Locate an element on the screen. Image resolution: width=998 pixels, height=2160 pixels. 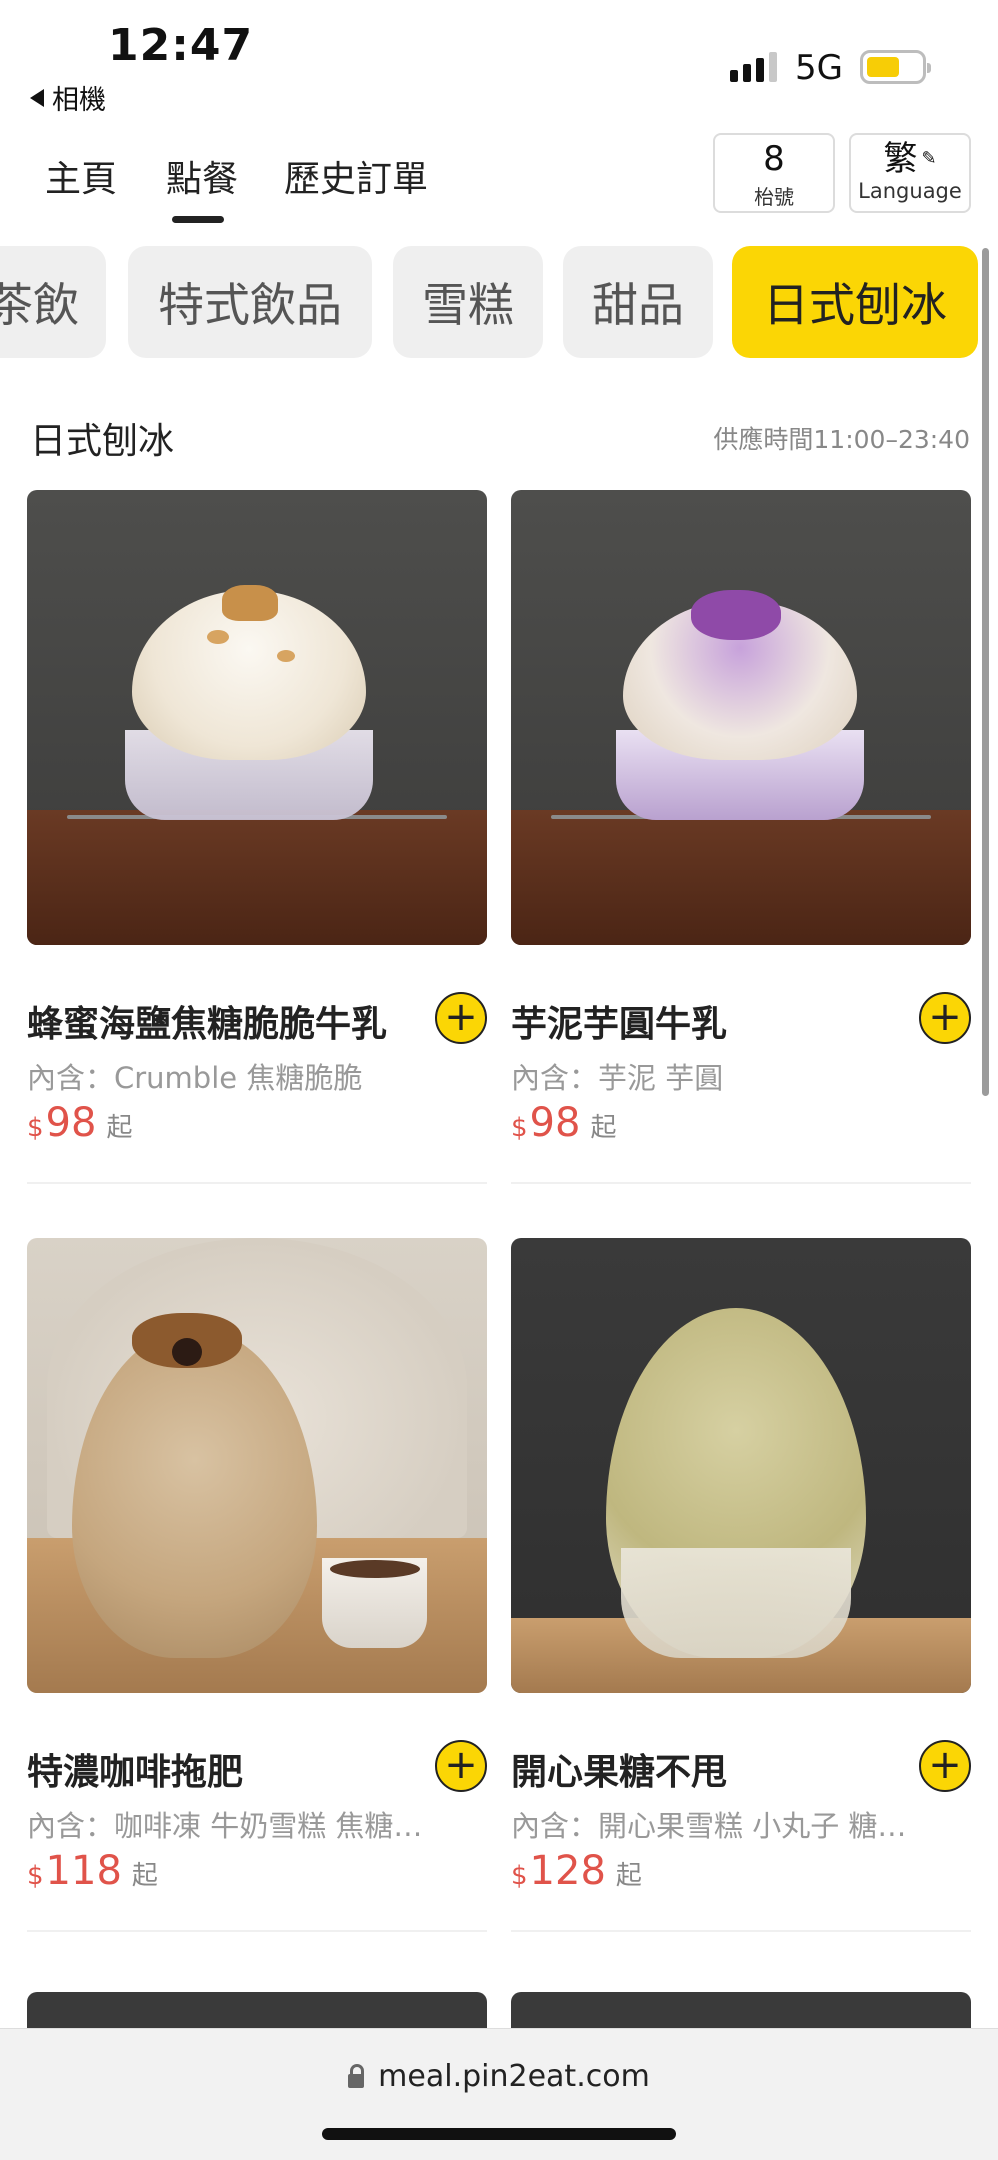
category-japanese-shaved-ice: 日式刨冰 is located at coordinates (855, 302).